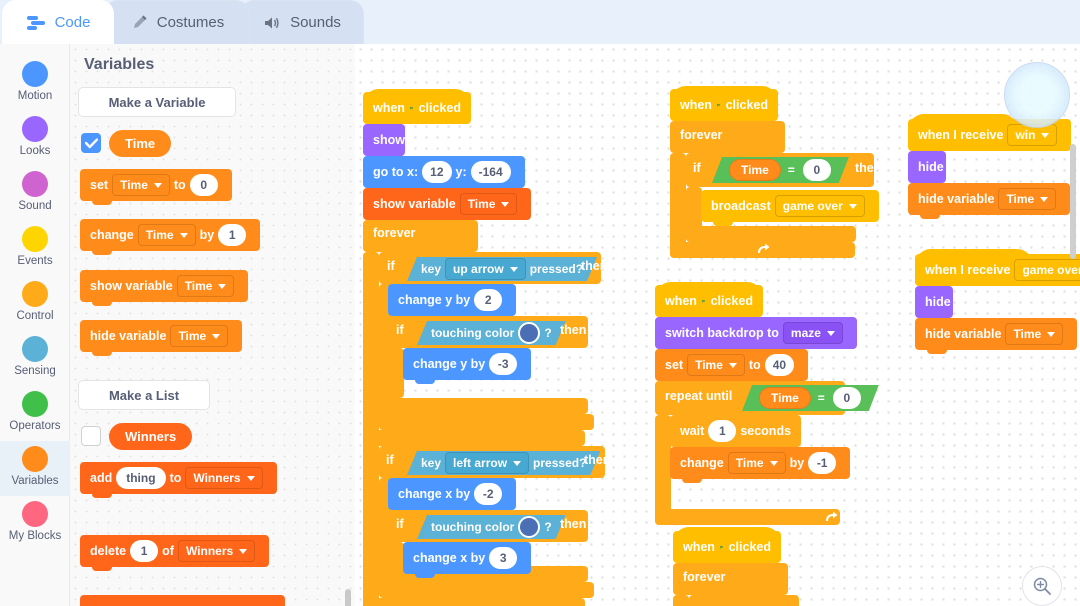 This screenshot has width=1080, height=606. I want to click on palette-block-add-to-list: add thing to Winners, so click(178, 480).